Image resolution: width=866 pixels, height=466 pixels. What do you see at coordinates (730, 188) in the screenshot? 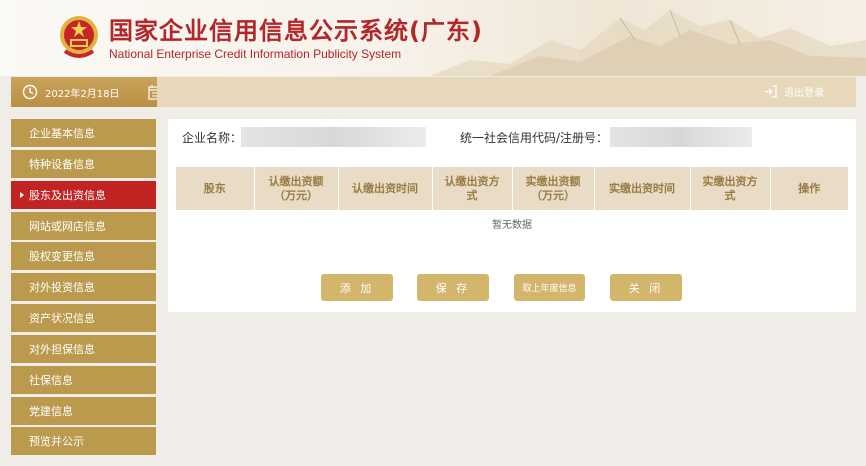
I see `column-header: 实缴出资方式` at bounding box center [730, 188].